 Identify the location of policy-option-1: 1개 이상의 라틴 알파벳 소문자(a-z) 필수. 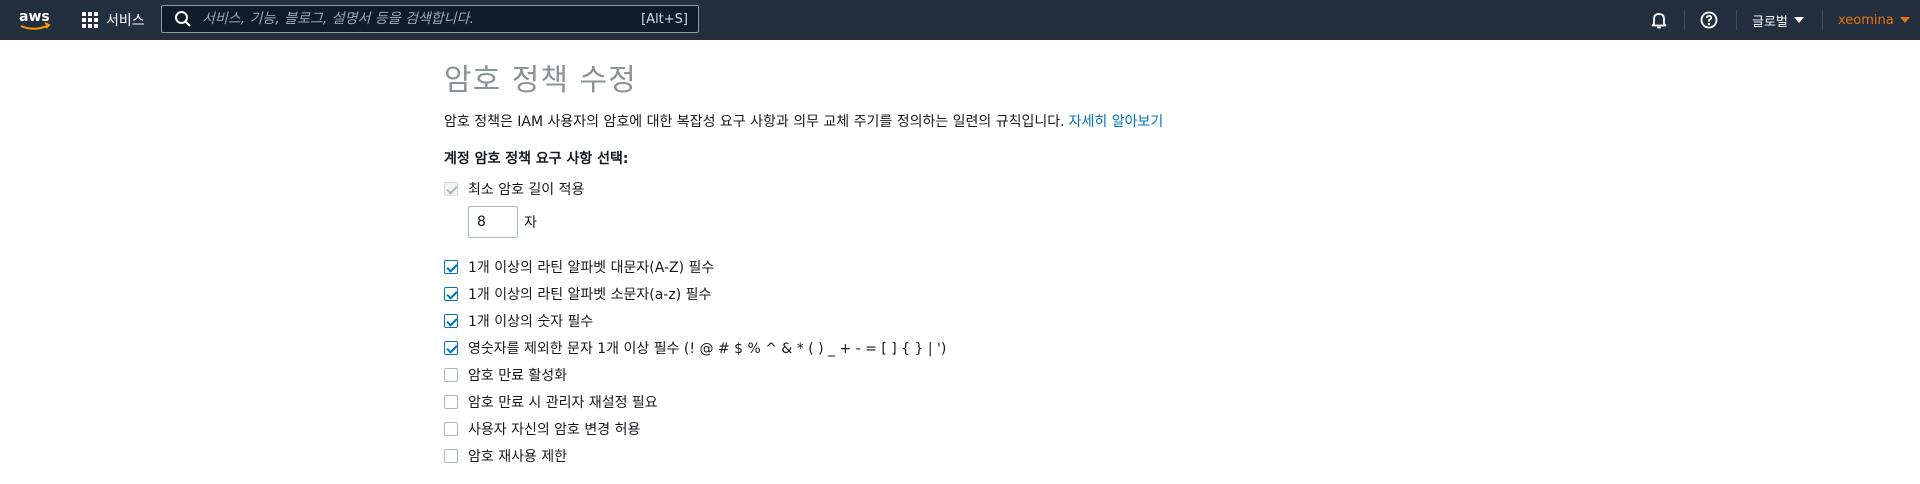
(577, 294).